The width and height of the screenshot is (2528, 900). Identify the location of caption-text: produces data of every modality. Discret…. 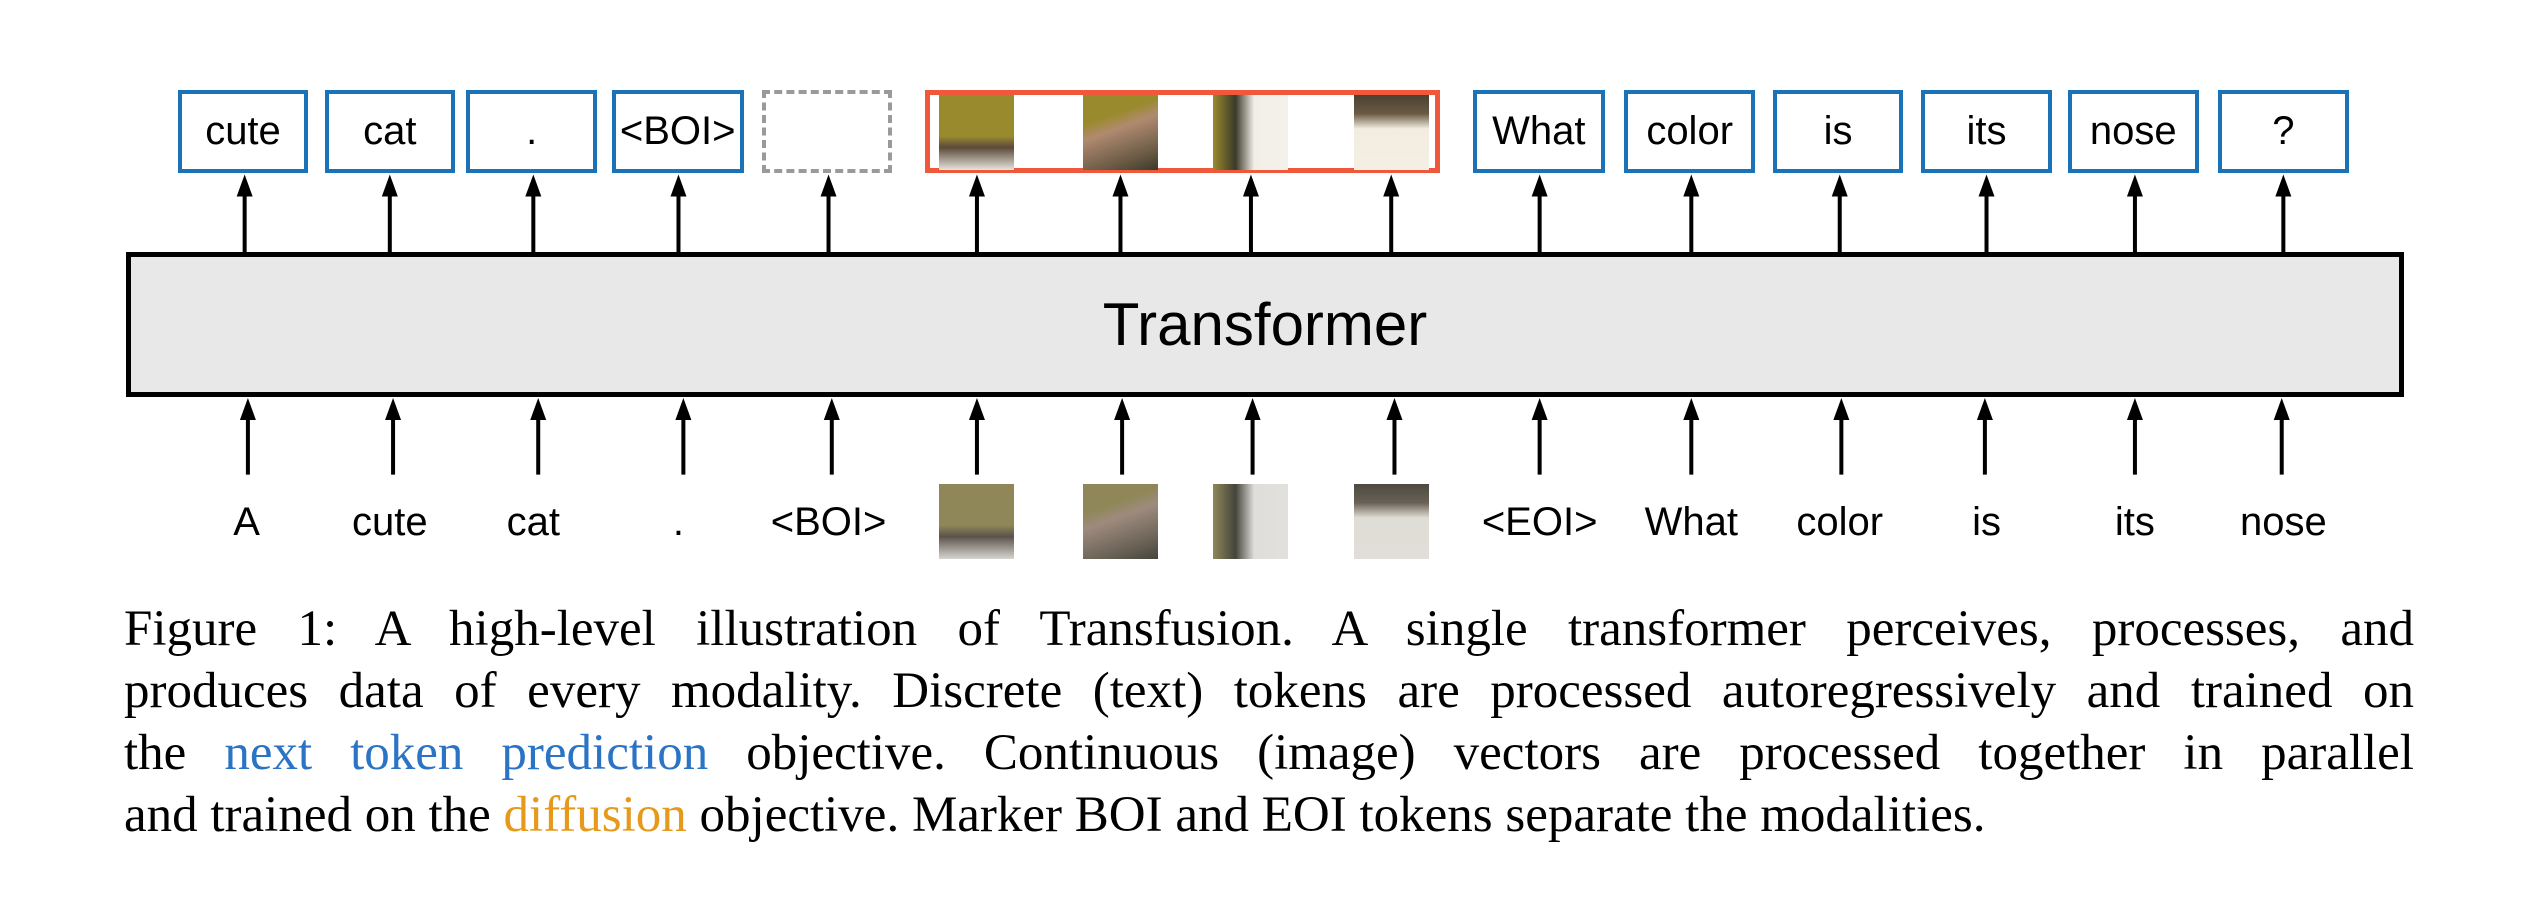
(1269, 691).